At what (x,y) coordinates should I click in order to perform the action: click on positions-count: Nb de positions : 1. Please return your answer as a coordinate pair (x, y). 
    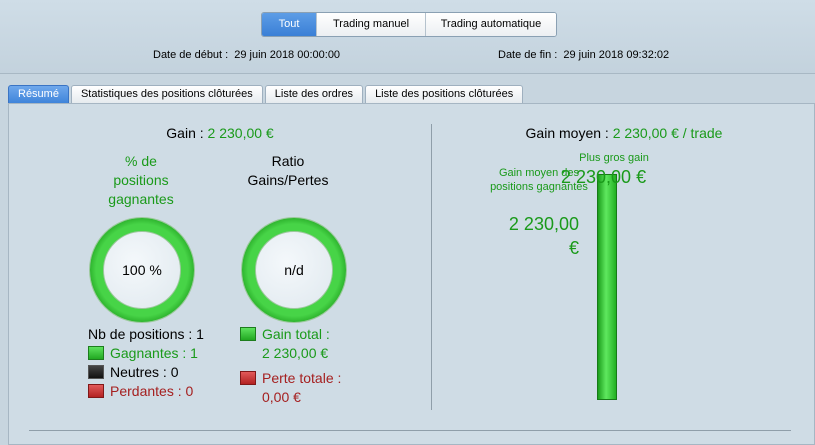
    Looking at the image, I should click on (146, 334).